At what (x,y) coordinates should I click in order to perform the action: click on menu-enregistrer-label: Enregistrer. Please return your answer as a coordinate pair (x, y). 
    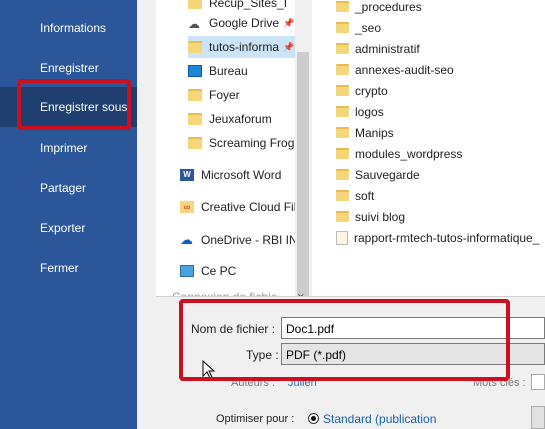
    Looking at the image, I should click on (69, 68).